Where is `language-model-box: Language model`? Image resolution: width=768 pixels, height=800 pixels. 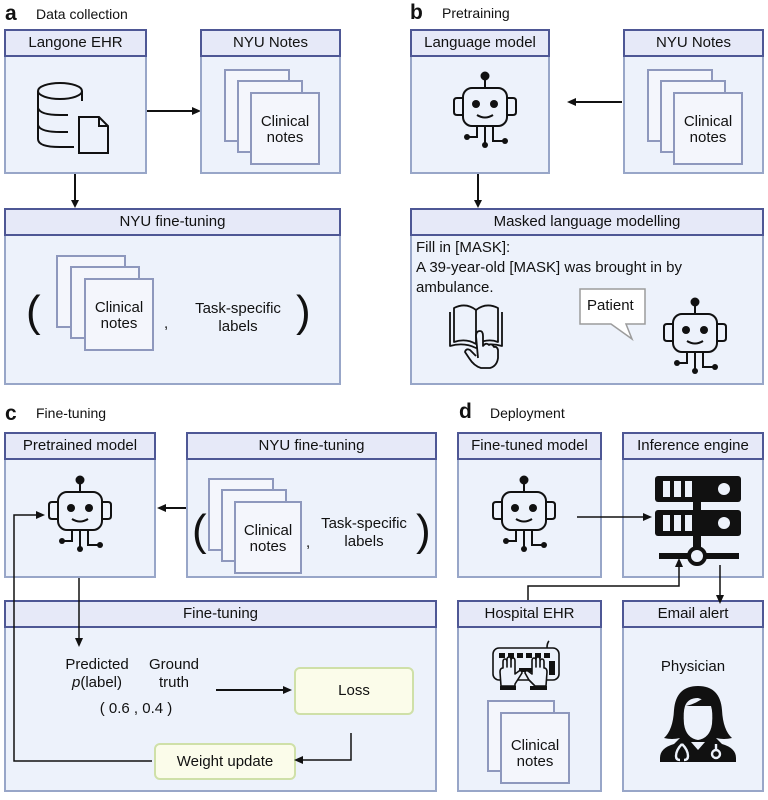 language-model-box: Language model is located at coordinates (480, 101).